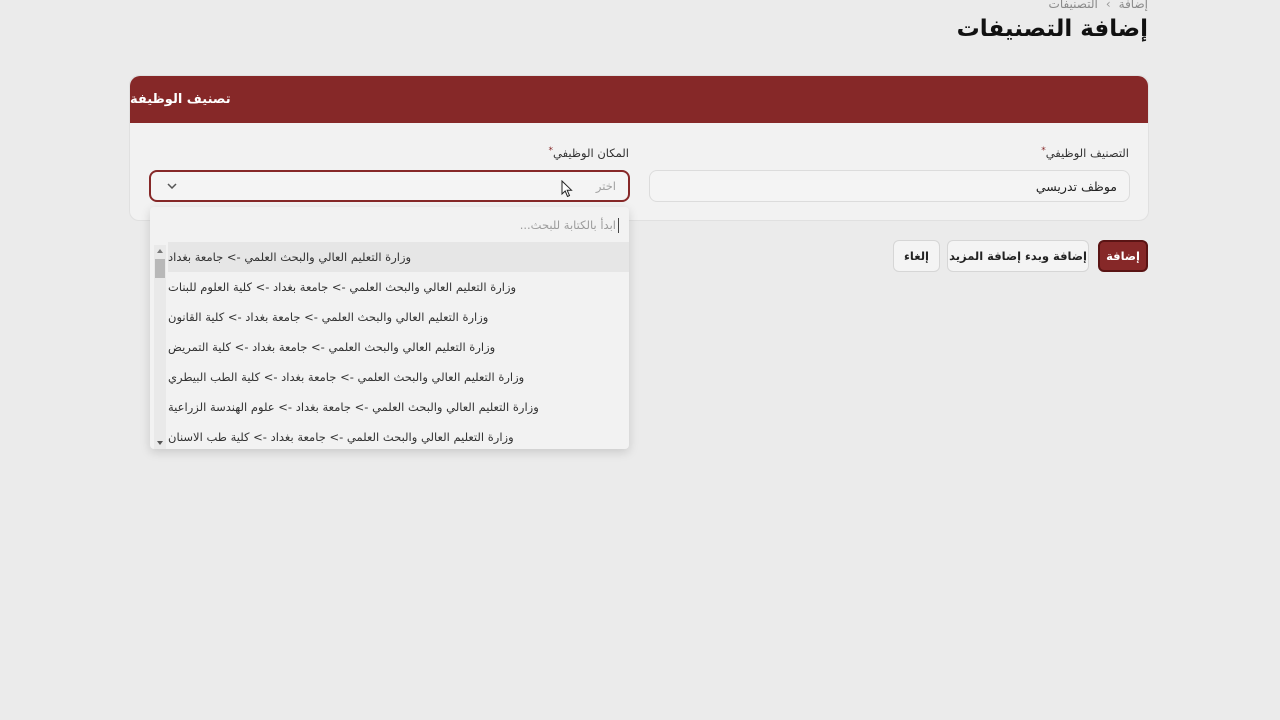 This screenshot has height=720, width=1280. What do you see at coordinates (605, 186) in the screenshot?
I see `job-place-placeholder: اختر` at bounding box center [605, 186].